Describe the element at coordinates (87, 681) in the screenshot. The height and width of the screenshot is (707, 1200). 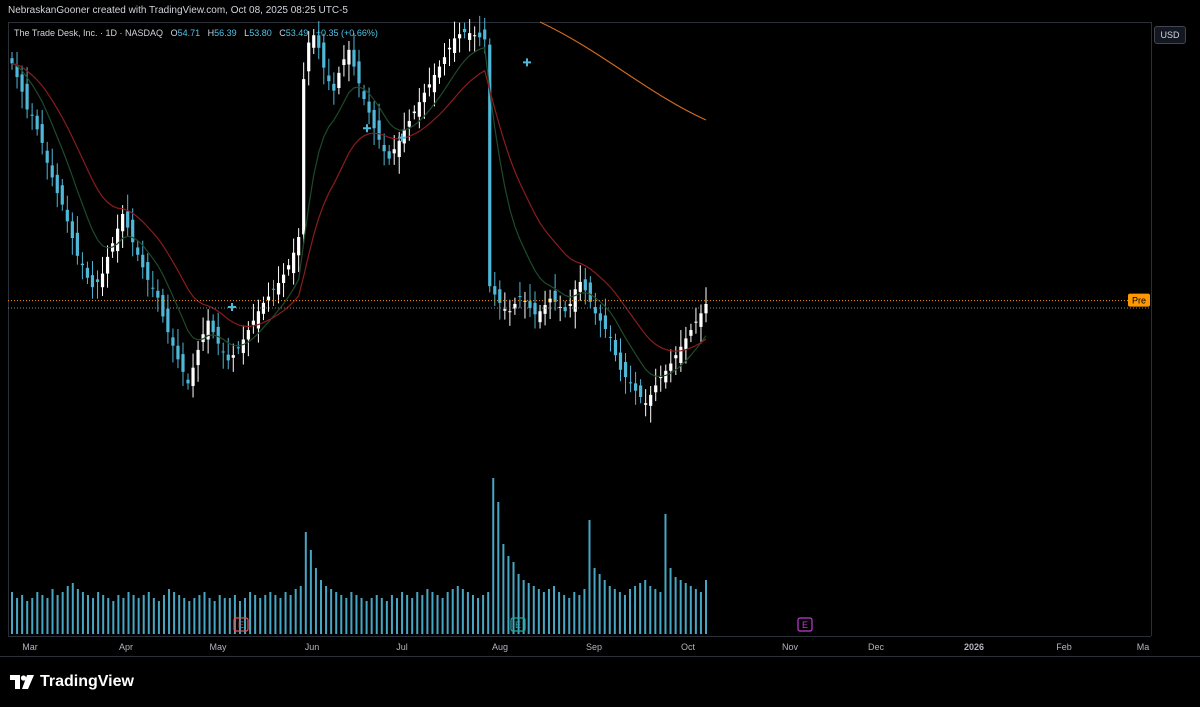
I see `brand-name: TradingView` at that location.